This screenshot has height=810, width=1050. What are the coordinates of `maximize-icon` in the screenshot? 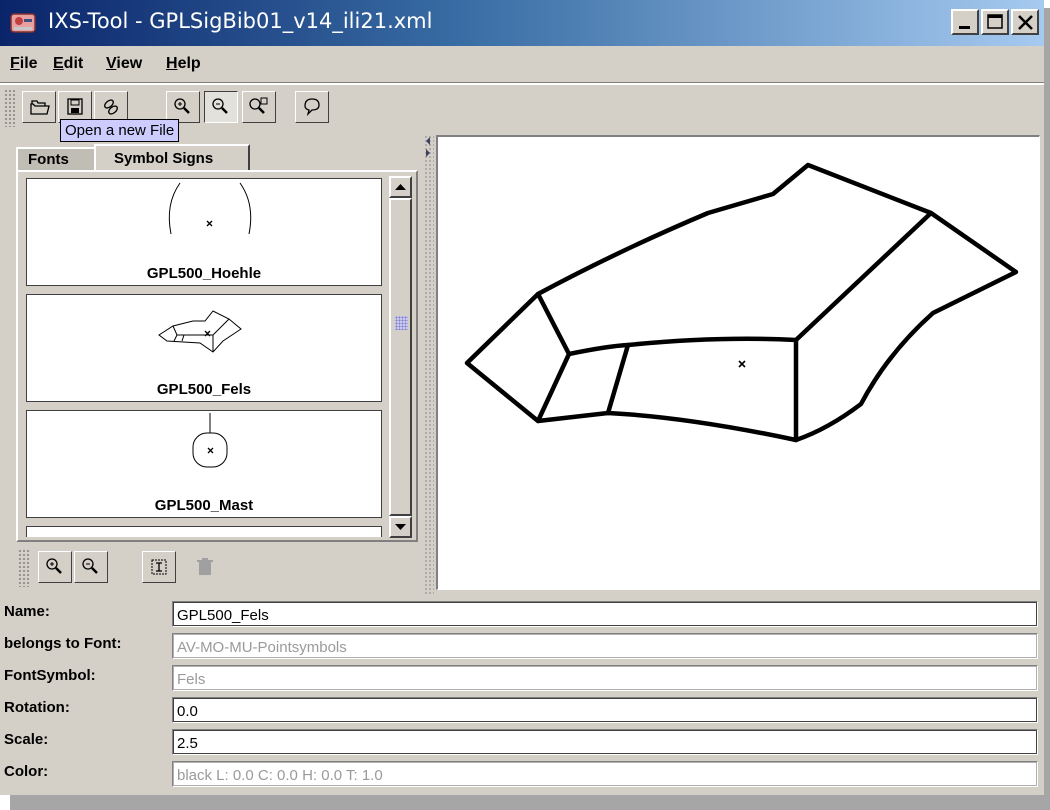 It's located at (995, 21).